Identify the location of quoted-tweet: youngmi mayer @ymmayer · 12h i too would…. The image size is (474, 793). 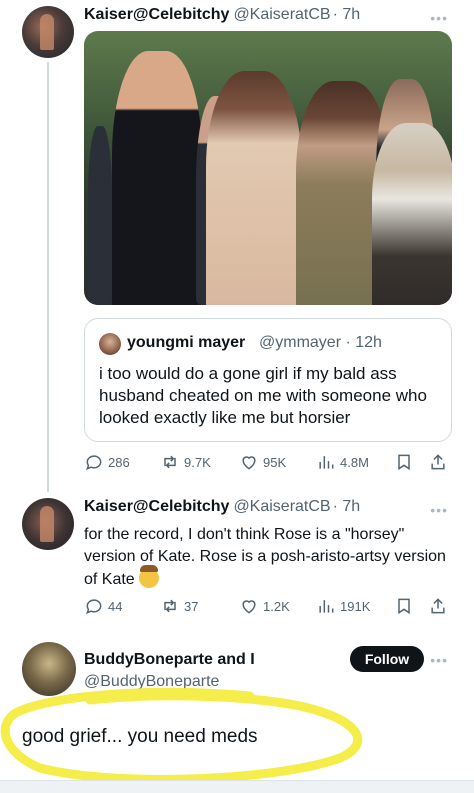
(268, 380).